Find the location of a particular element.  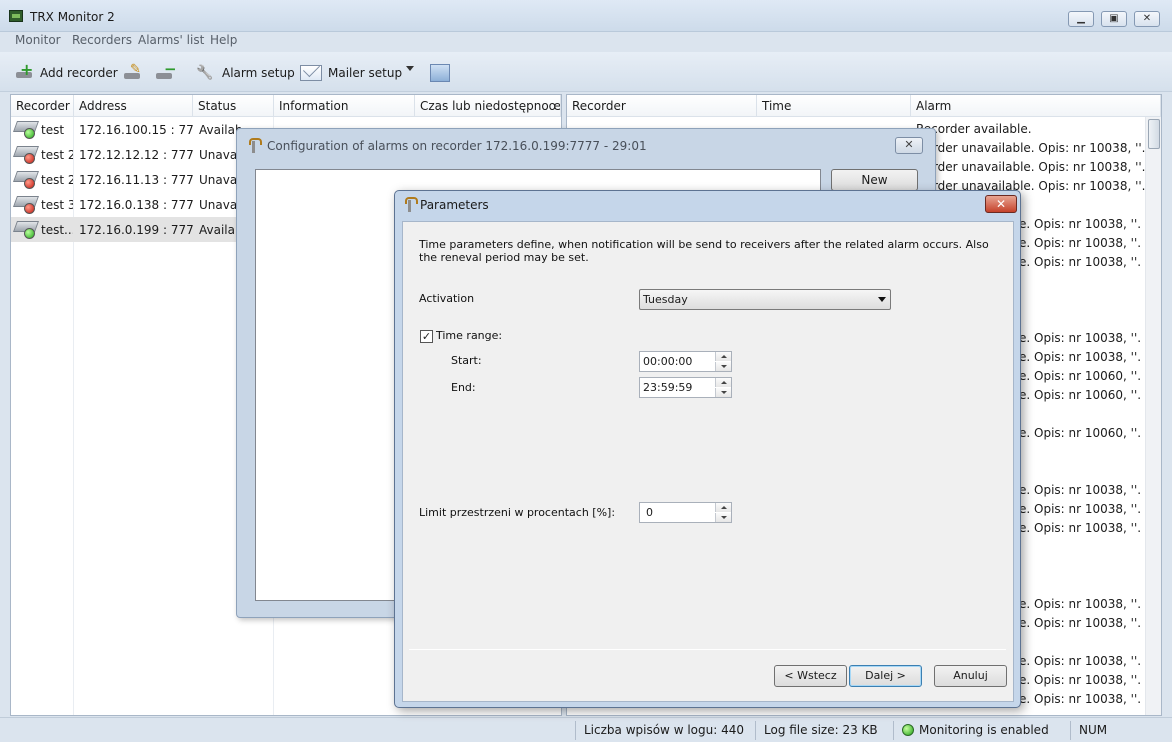

close-button: ✕ is located at coordinates (1147, 19).